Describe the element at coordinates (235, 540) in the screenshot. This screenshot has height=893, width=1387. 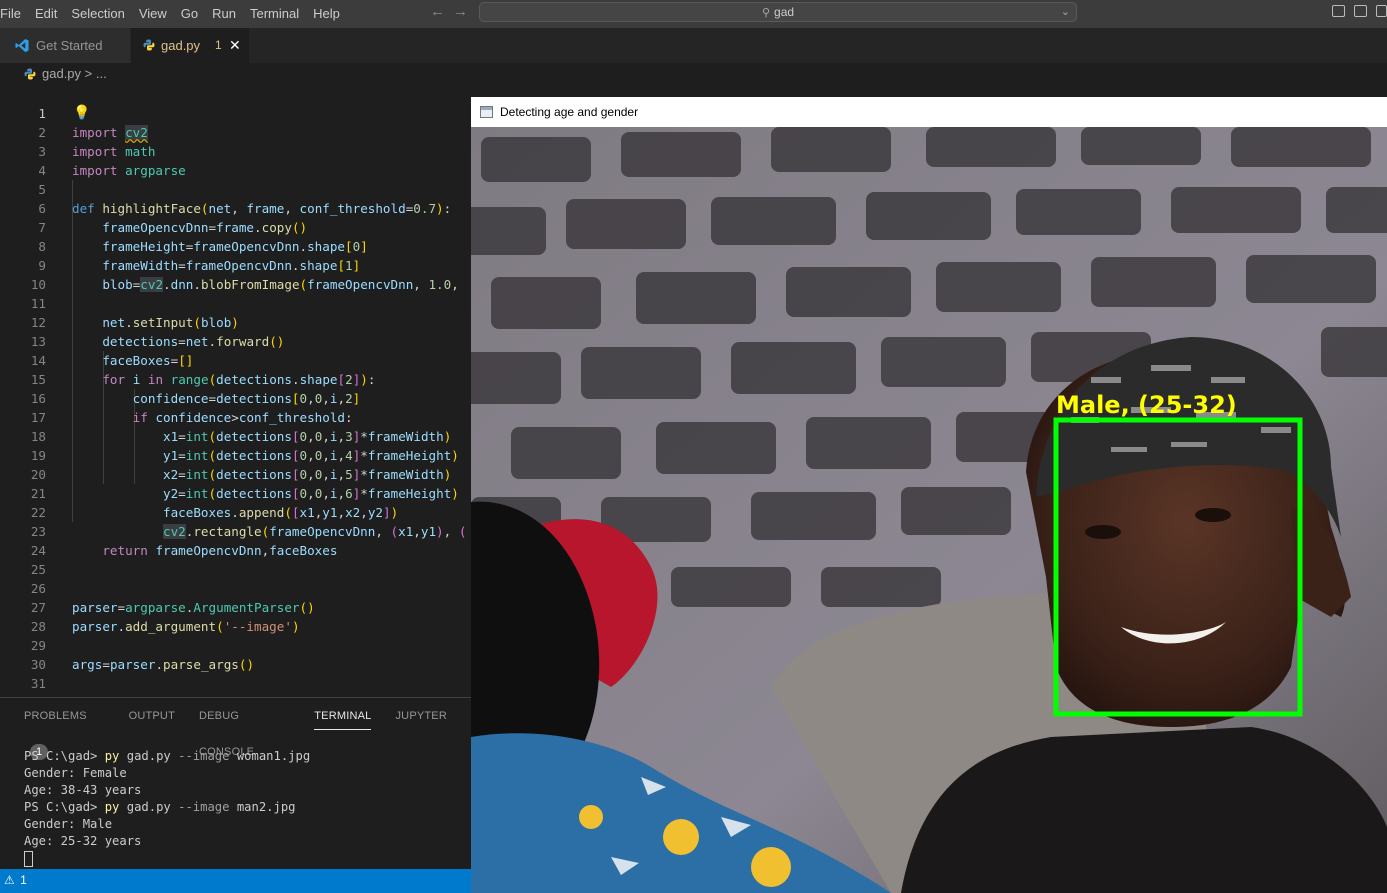
I see `code-line: 24` at that location.